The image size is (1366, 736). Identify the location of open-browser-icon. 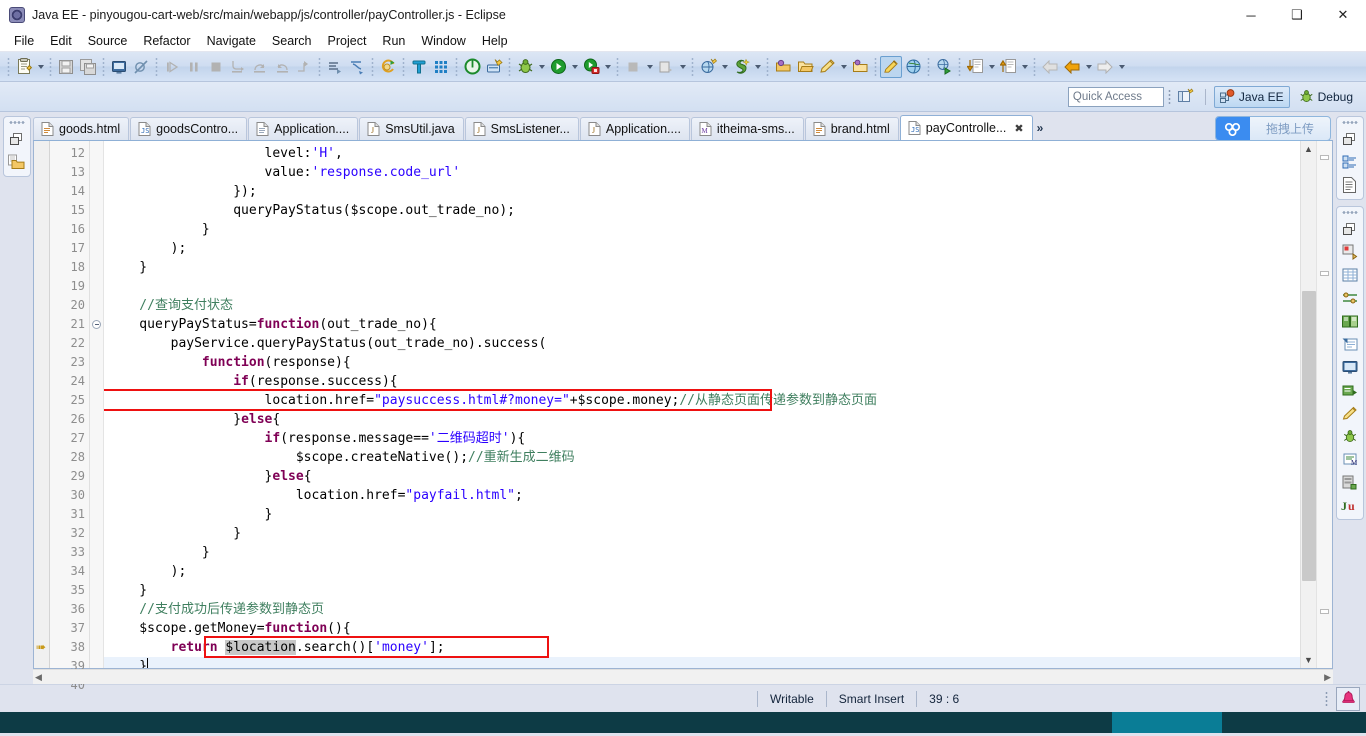
(913, 67).